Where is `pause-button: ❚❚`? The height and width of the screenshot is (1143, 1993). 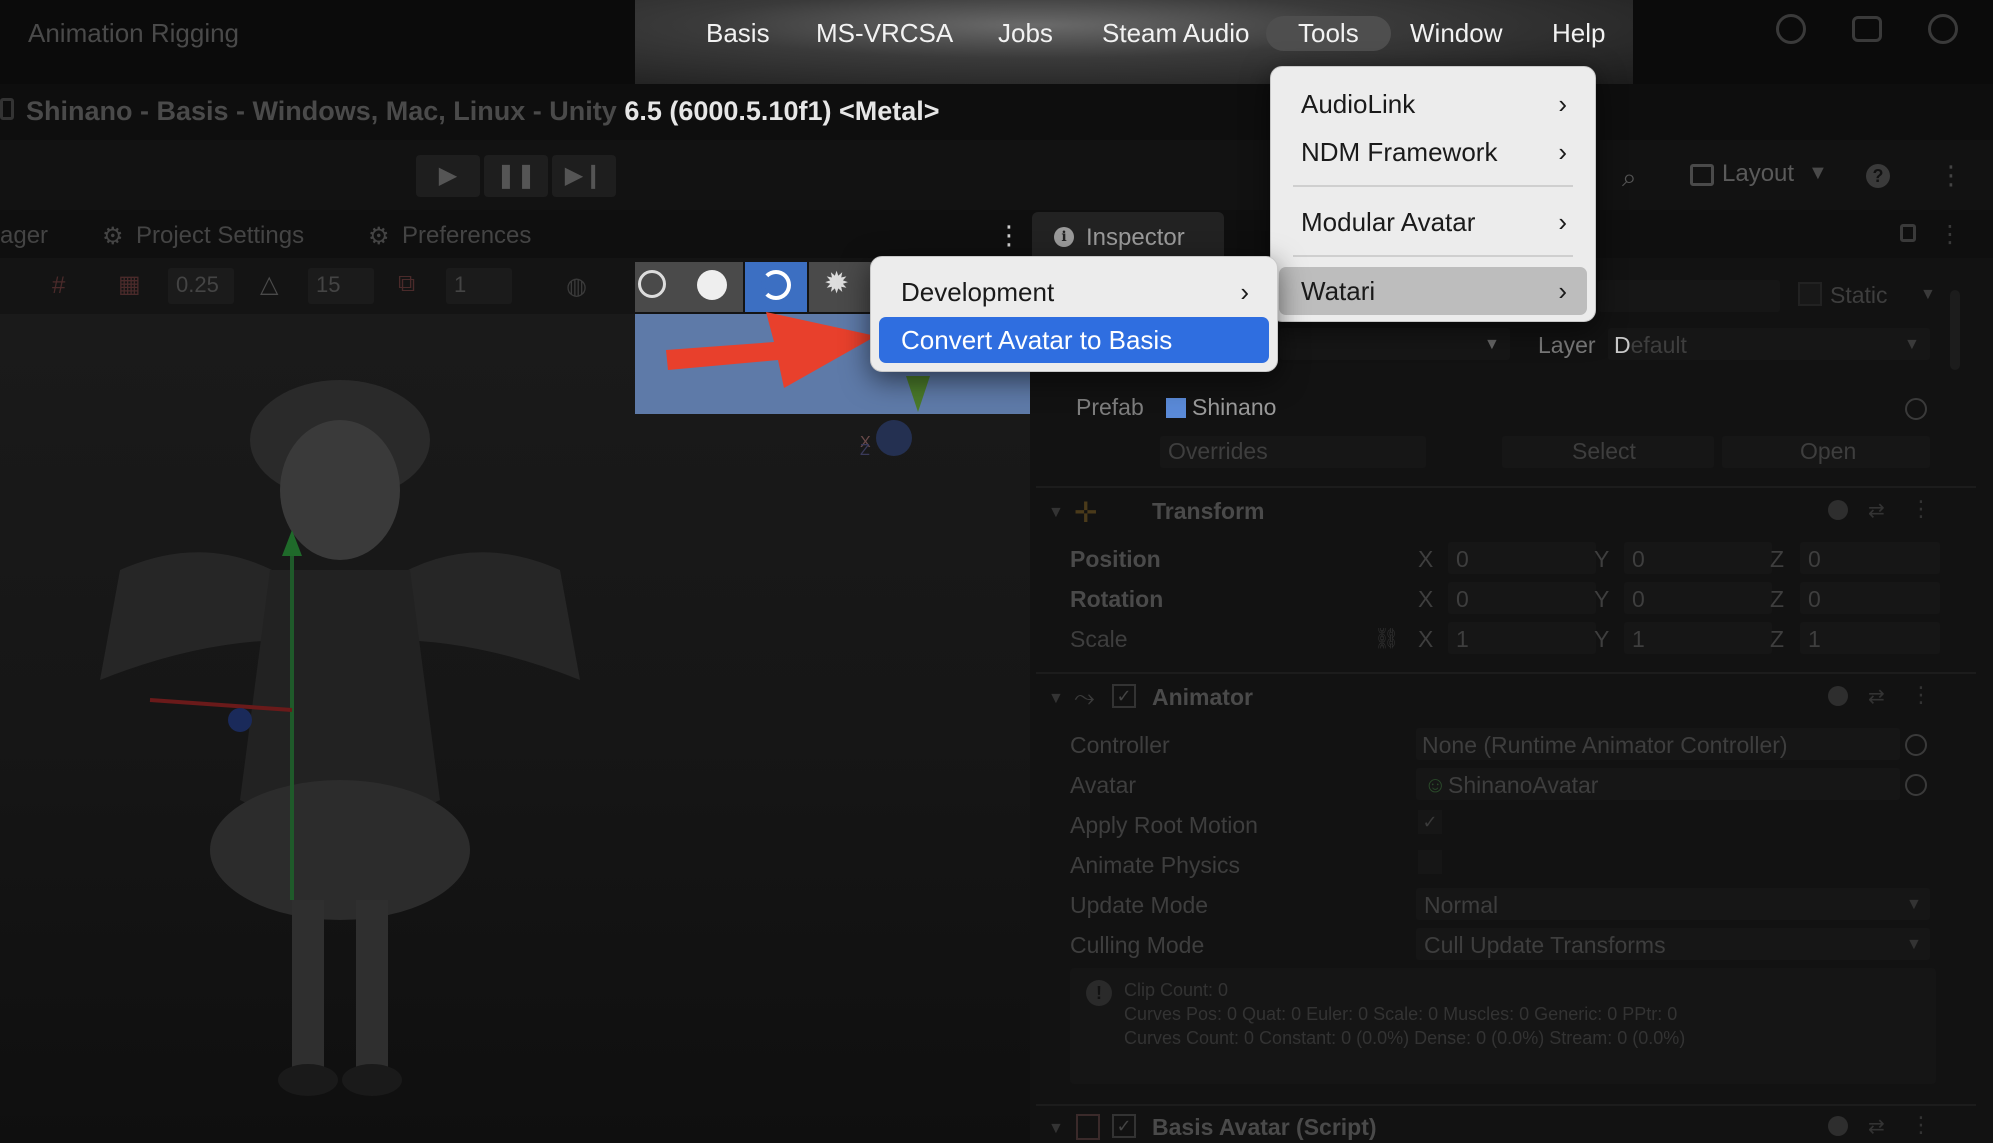
pause-button: ❚❚ is located at coordinates (516, 176).